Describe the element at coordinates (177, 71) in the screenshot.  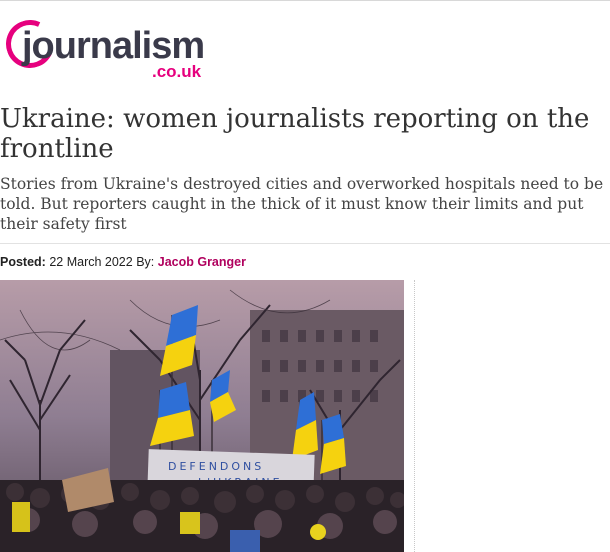
I see `logo-domain: .co.uk` at that location.